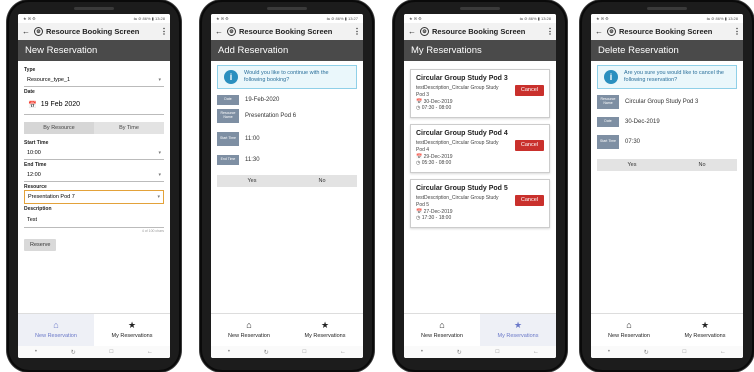 The image size is (754, 372). I want to click on yes-no-buttons: Yes No, so click(667, 165).